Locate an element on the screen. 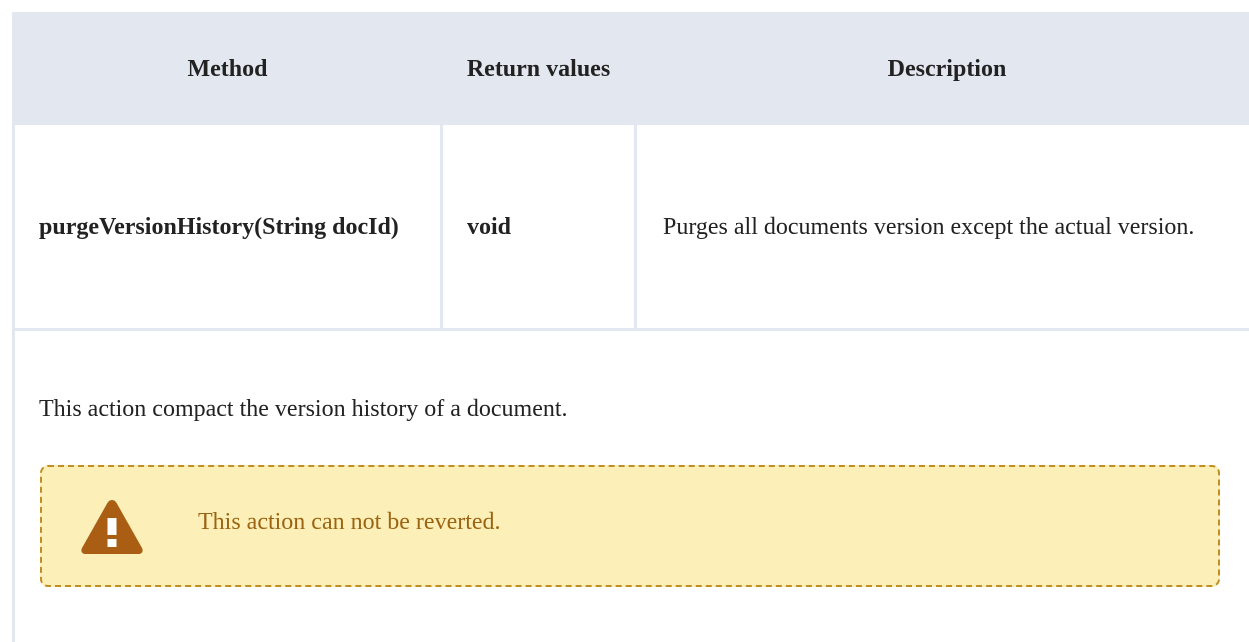 This screenshot has height=642, width=1249. method-signature: purgeVersionHistory(String docId) is located at coordinates (228, 227).